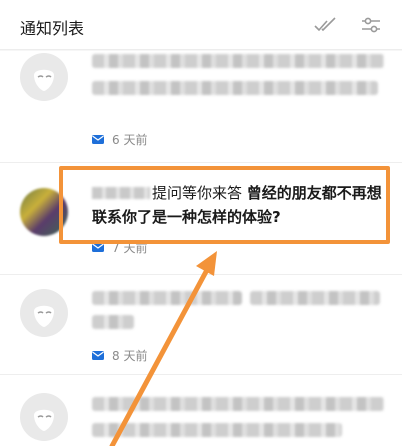 The height and width of the screenshot is (446, 402). I want to click on notification-meta: 8 天前, so click(119, 355).